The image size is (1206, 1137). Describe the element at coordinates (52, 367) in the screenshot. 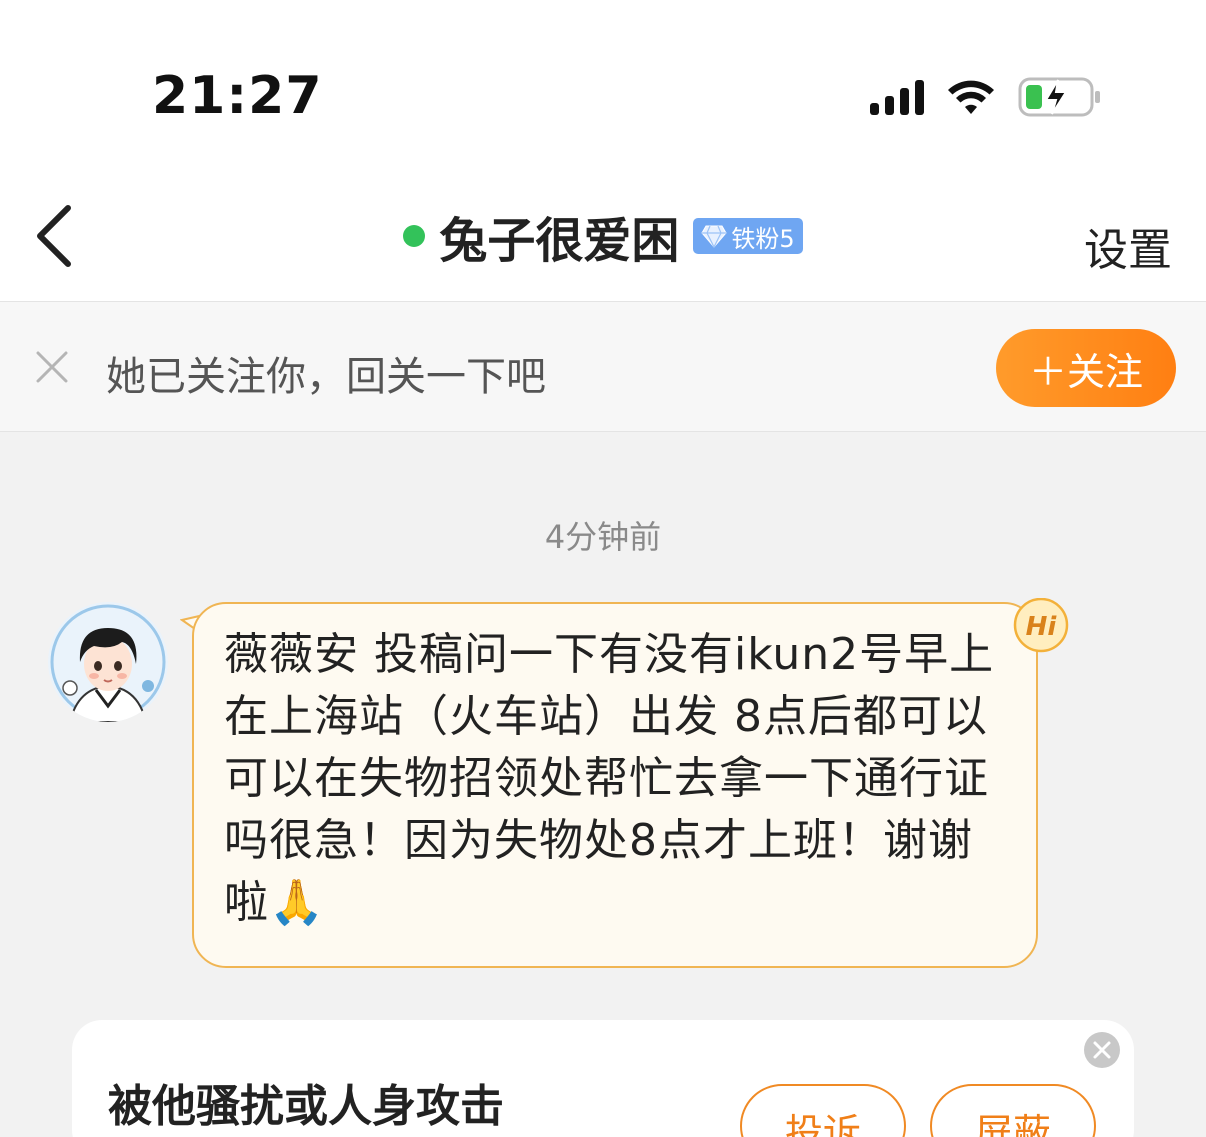

I see `close-icon` at that location.